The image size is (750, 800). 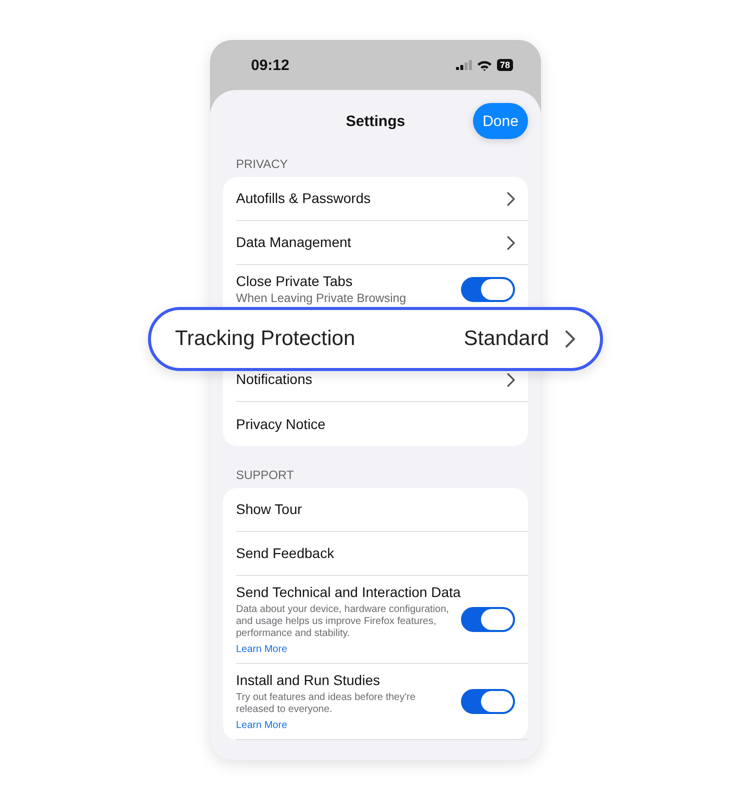 What do you see at coordinates (322, 298) in the screenshot?
I see `row-subtitle: When Leaving Private Browsing` at bounding box center [322, 298].